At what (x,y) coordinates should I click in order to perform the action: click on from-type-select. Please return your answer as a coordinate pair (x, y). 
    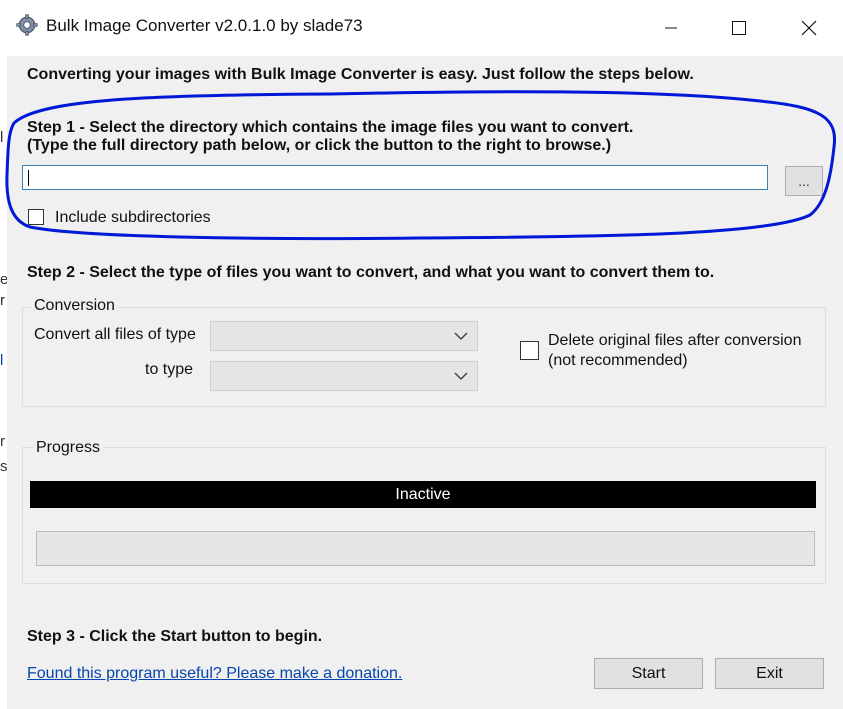
    Looking at the image, I should click on (344, 336).